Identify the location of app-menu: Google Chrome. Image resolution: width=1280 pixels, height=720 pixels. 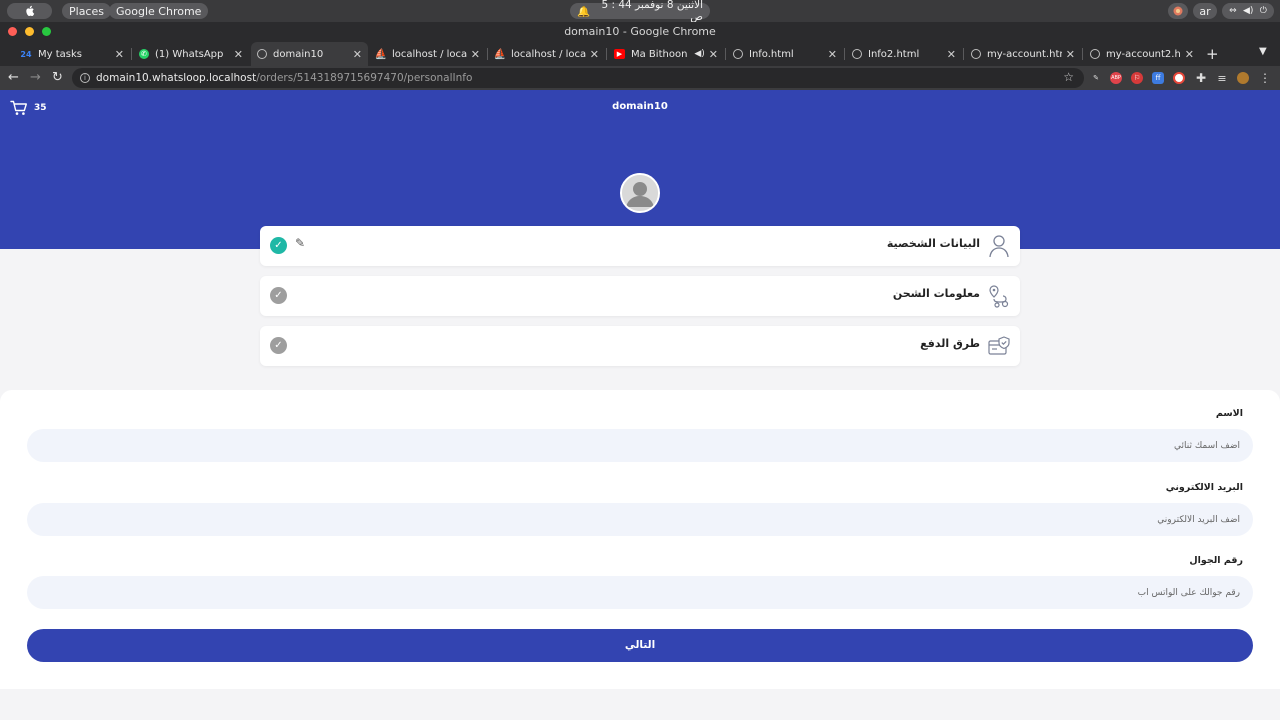
(159, 11).